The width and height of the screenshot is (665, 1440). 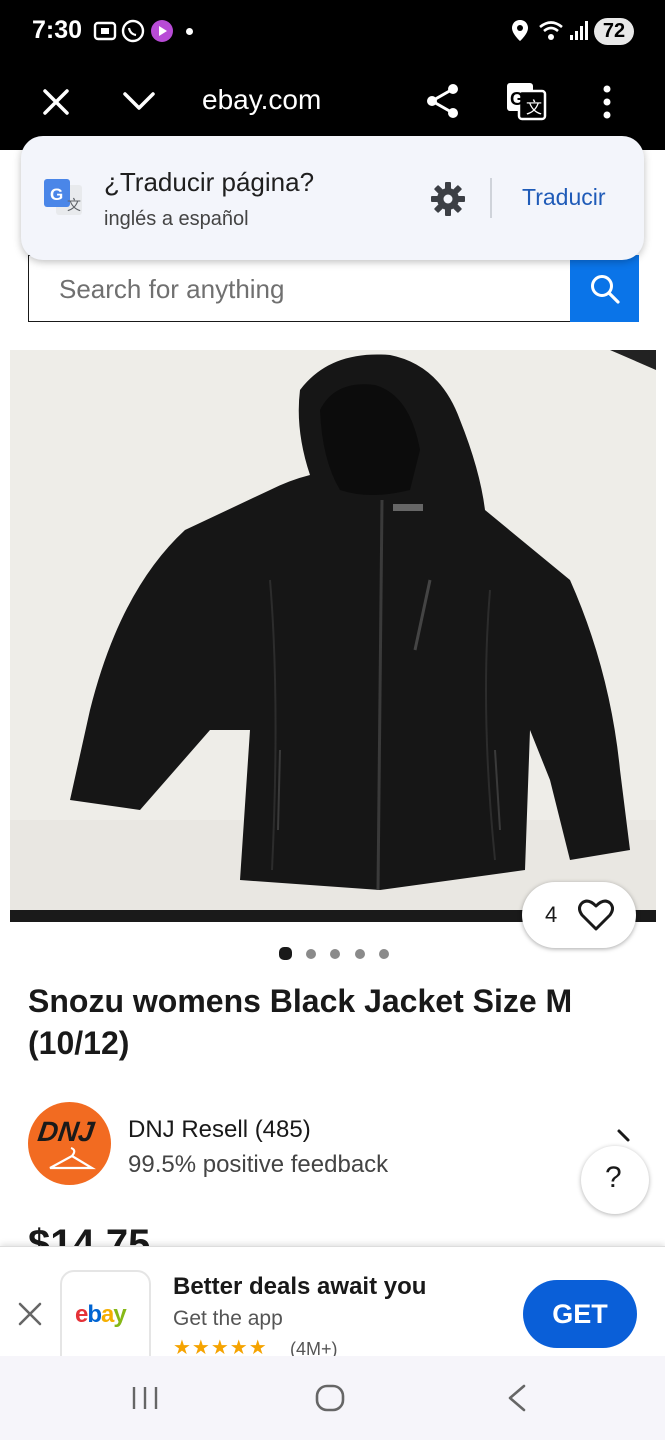 What do you see at coordinates (219, 1130) in the screenshot?
I see `seller-name: DNJ Resell (485)` at bounding box center [219, 1130].